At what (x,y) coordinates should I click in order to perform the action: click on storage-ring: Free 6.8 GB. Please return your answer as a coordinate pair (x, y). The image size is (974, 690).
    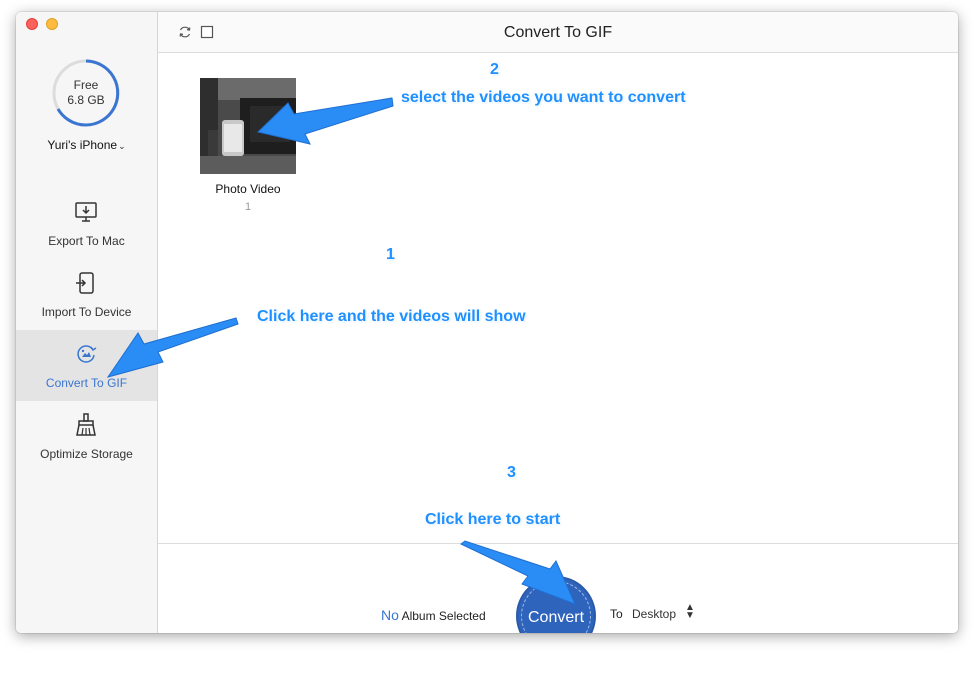
    Looking at the image, I should click on (86, 93).